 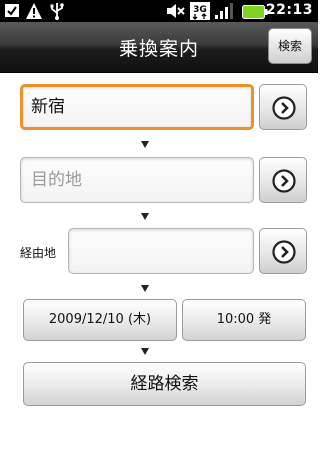 What do you see at coordinates (137, 180) in the screenshot?
I see `destination-station-input: 目的地` at bounding box center [137, 180].